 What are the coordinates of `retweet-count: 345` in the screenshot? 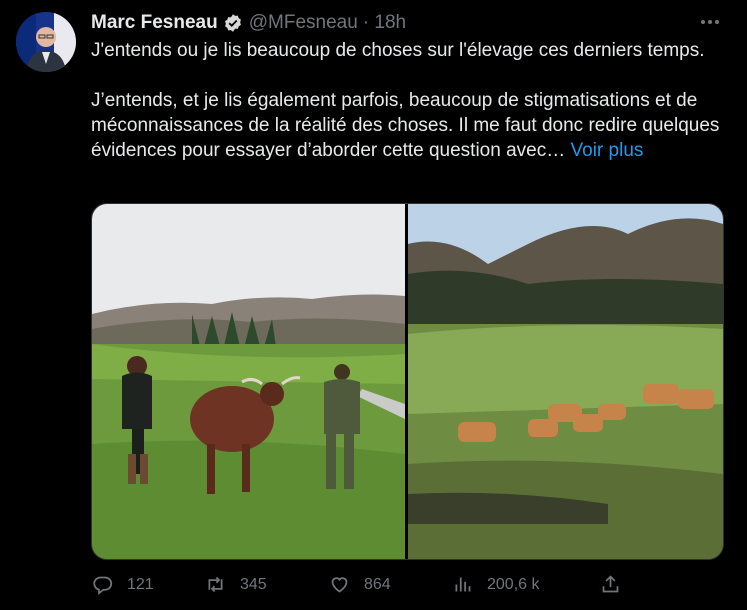 It's located at (253, 584).